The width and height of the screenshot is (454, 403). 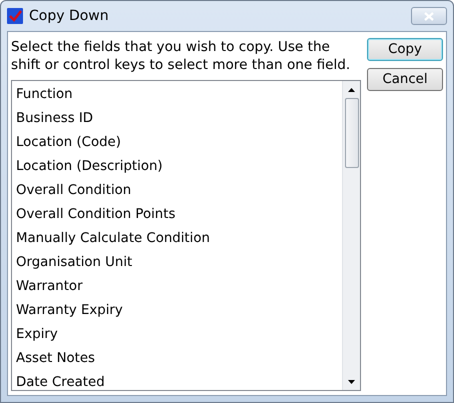 I want to click on list-item: Date Created, so click(x=177, y=380).